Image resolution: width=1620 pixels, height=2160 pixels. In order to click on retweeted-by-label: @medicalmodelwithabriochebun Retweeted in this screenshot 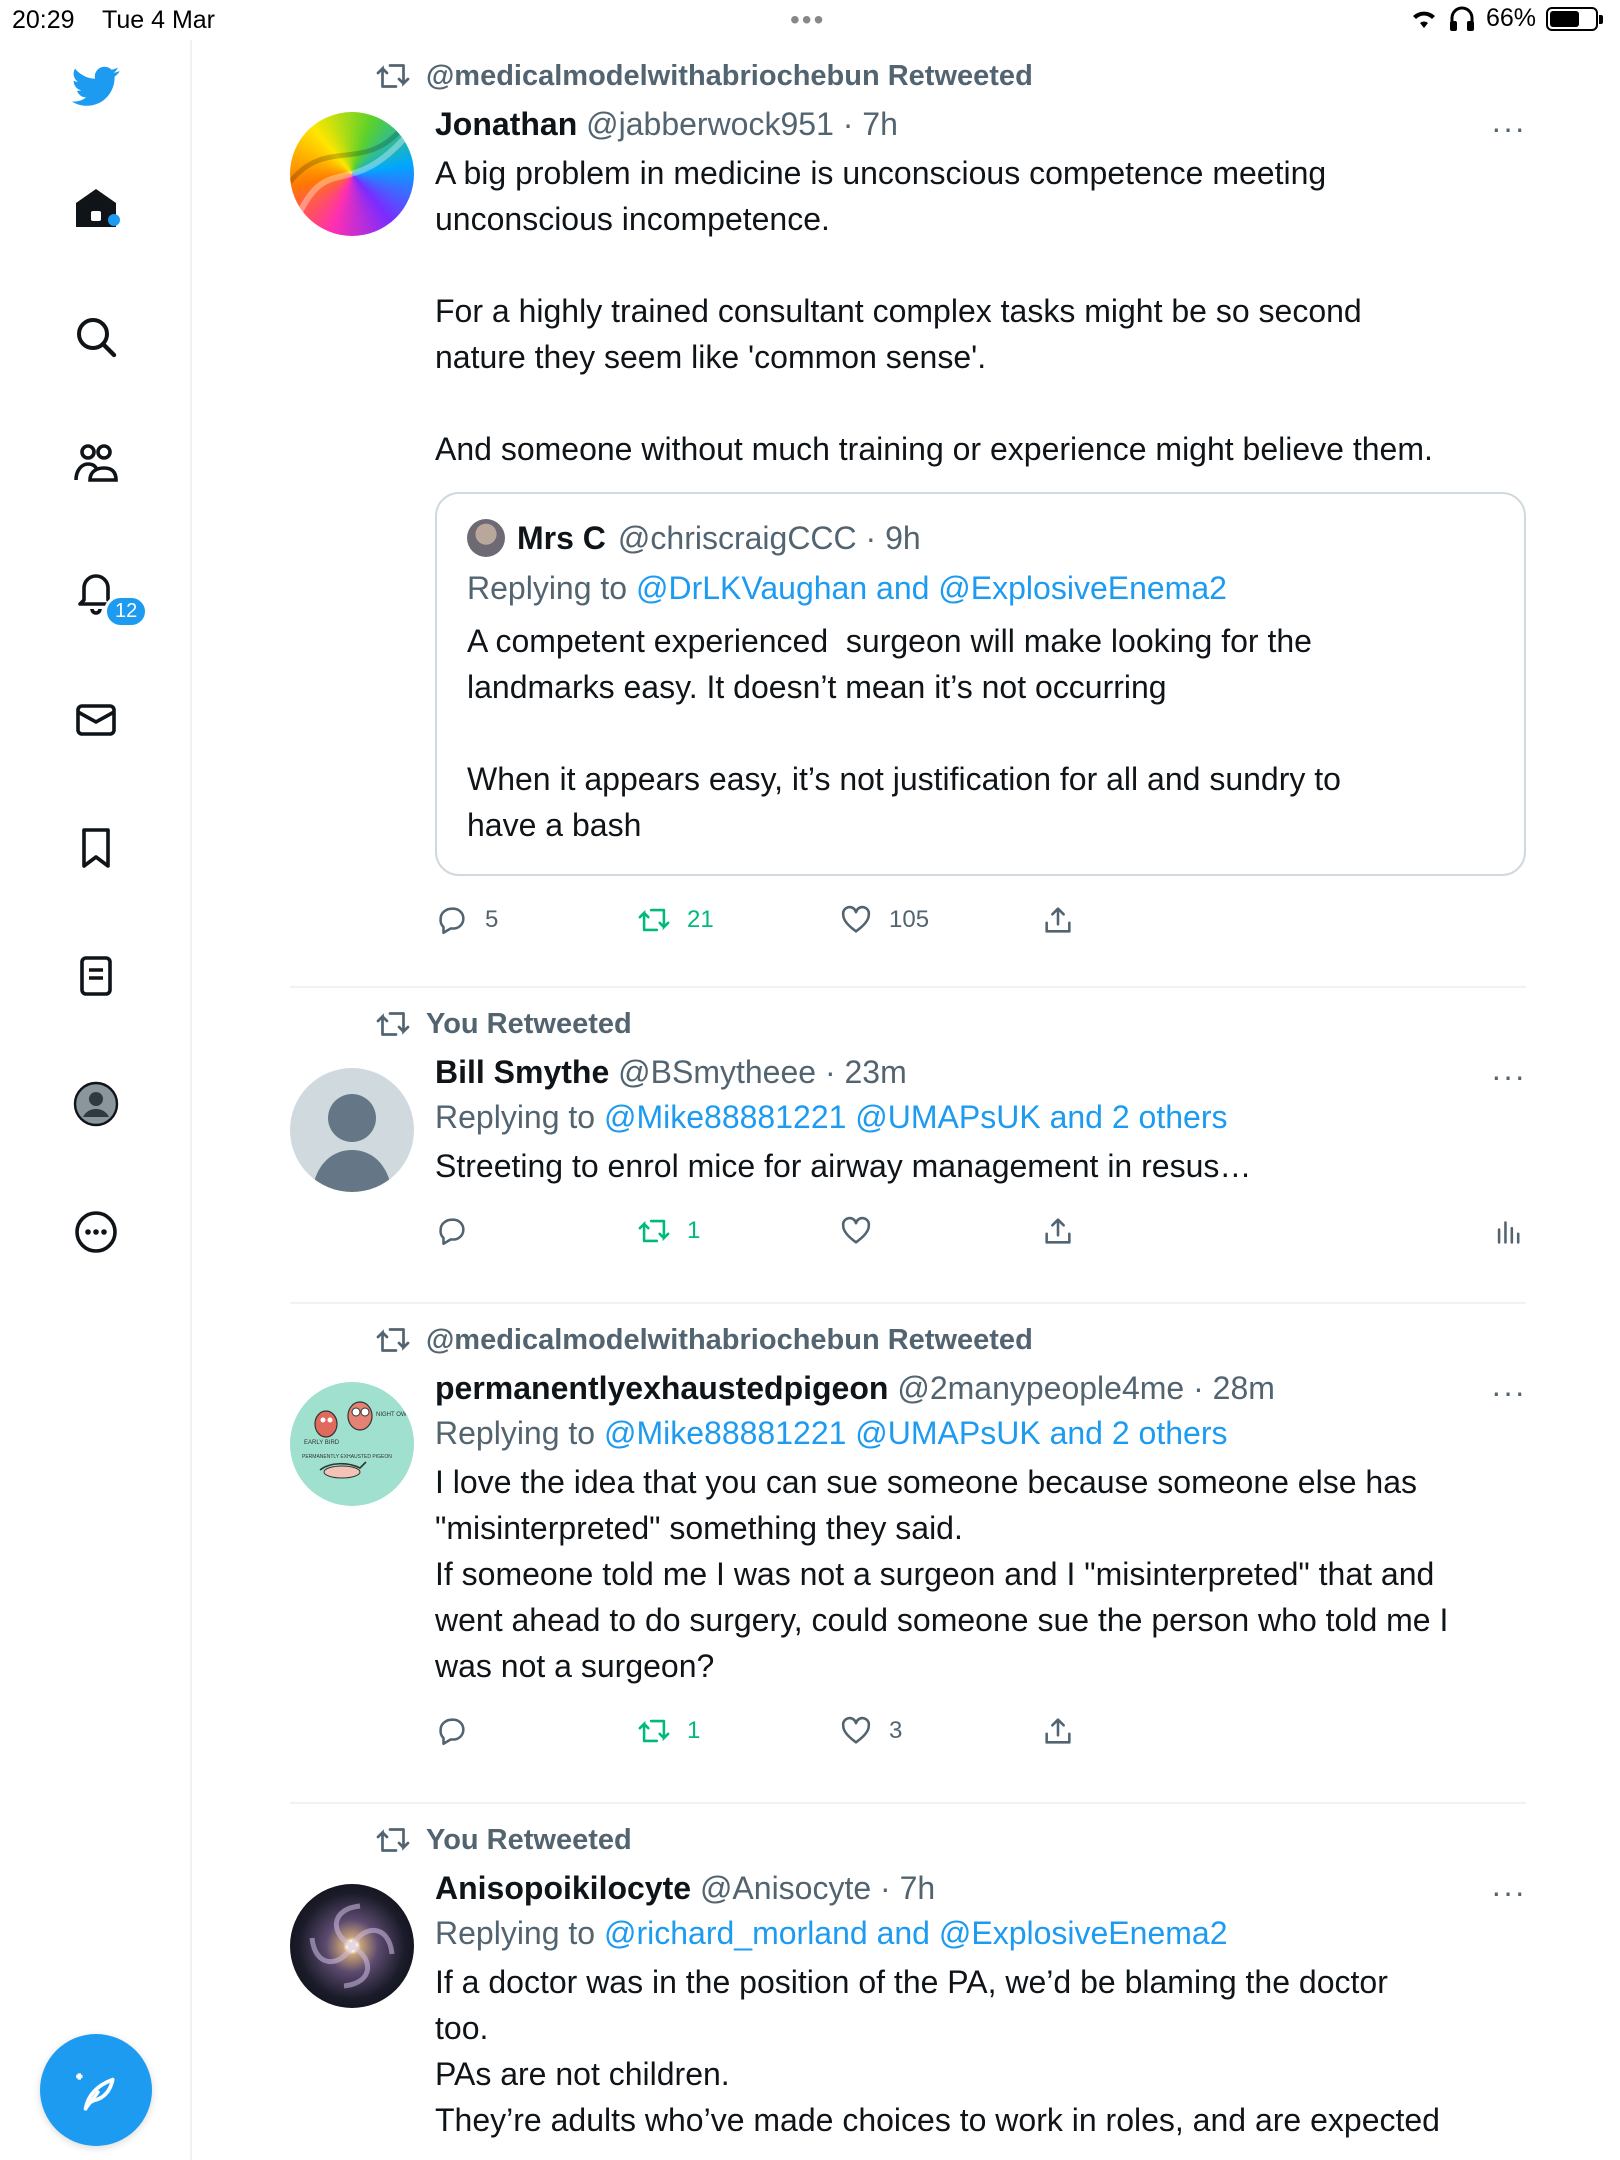, I will do `click(729, 1339)`.